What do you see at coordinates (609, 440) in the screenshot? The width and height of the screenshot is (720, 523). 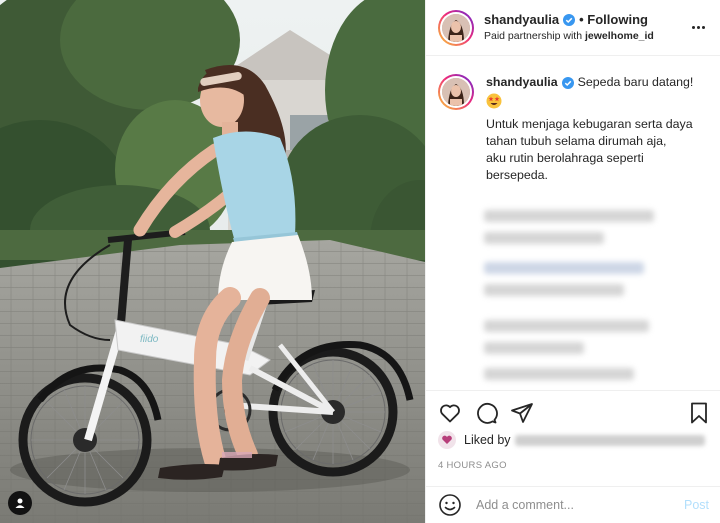 I see `liked-by-blurred` at bounding box center [609, 440].